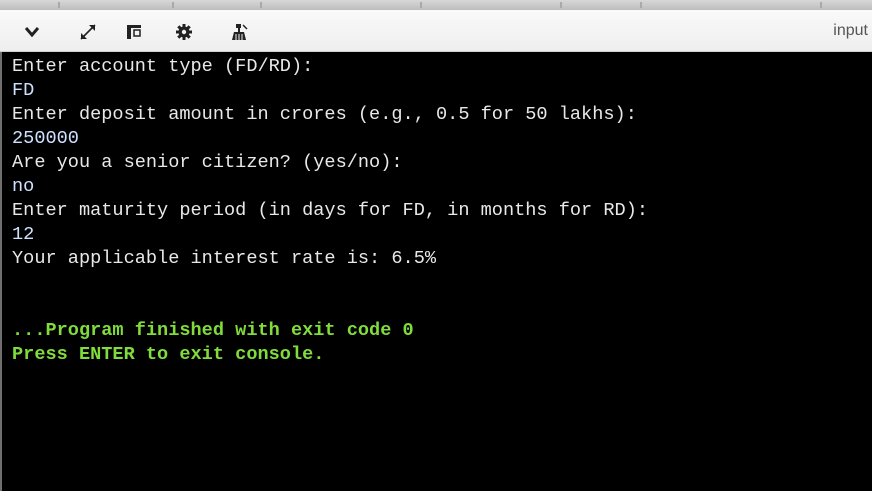  What do you see at coordinates (163, 66) in the screenshot?
I see `console-line: Enter account type (FD/RD):` at bounding box center [163, 66].